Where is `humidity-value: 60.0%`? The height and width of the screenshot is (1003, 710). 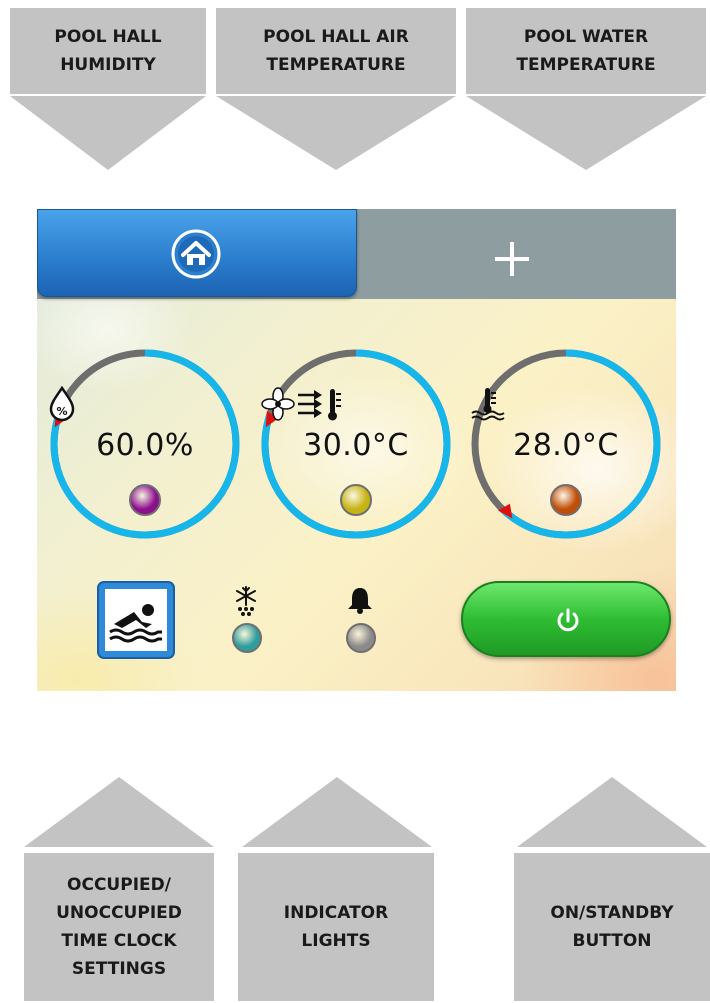
humidity-value: 60.0% is located at coordinates (145, 445).